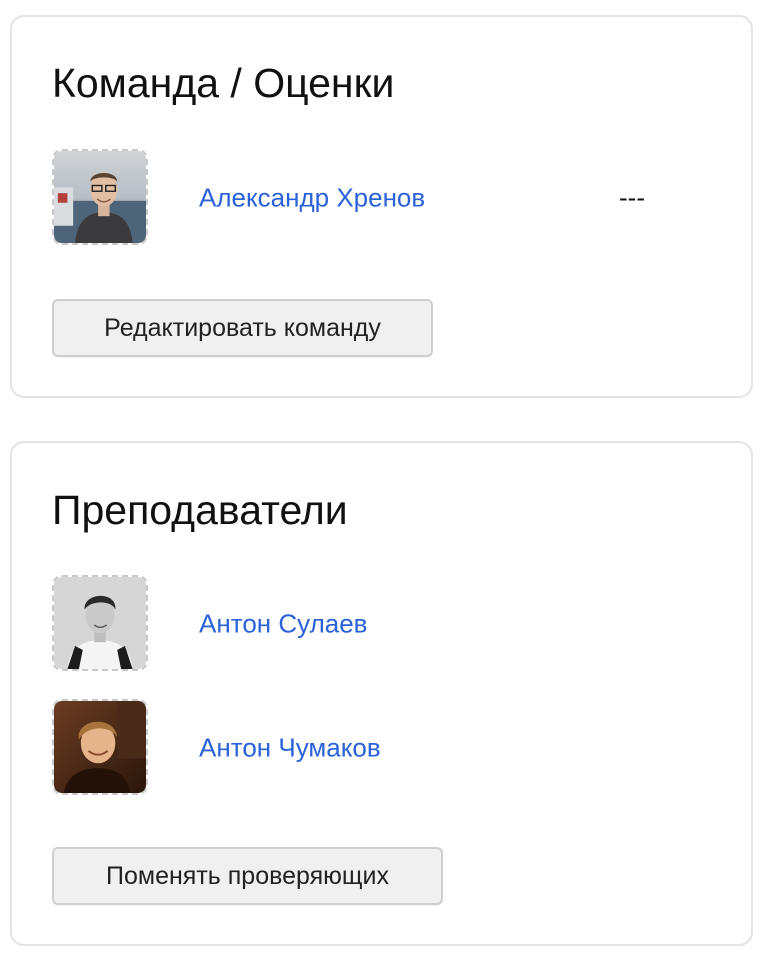  I want to click on member-name-link: Александр Хренов, so click(312, 198).